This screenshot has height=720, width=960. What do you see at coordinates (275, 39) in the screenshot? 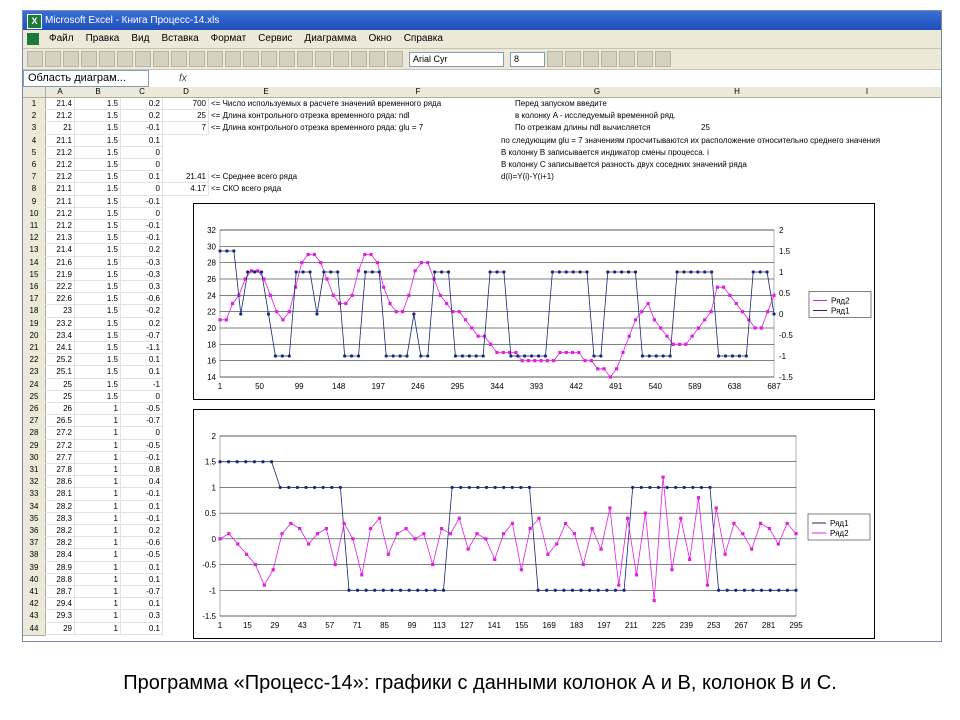
I see `menu-item-5: Сервис` at bounding box center [275, 39].